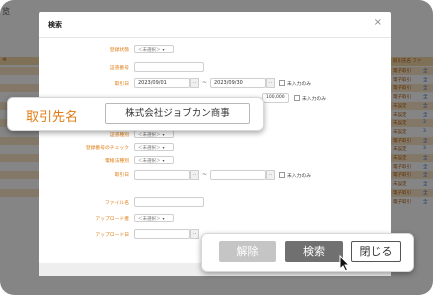 The image size is (433, 295). Describe the element at coordinates (378, 22) in the screenshot. I see `close-icon: ×` at that location.